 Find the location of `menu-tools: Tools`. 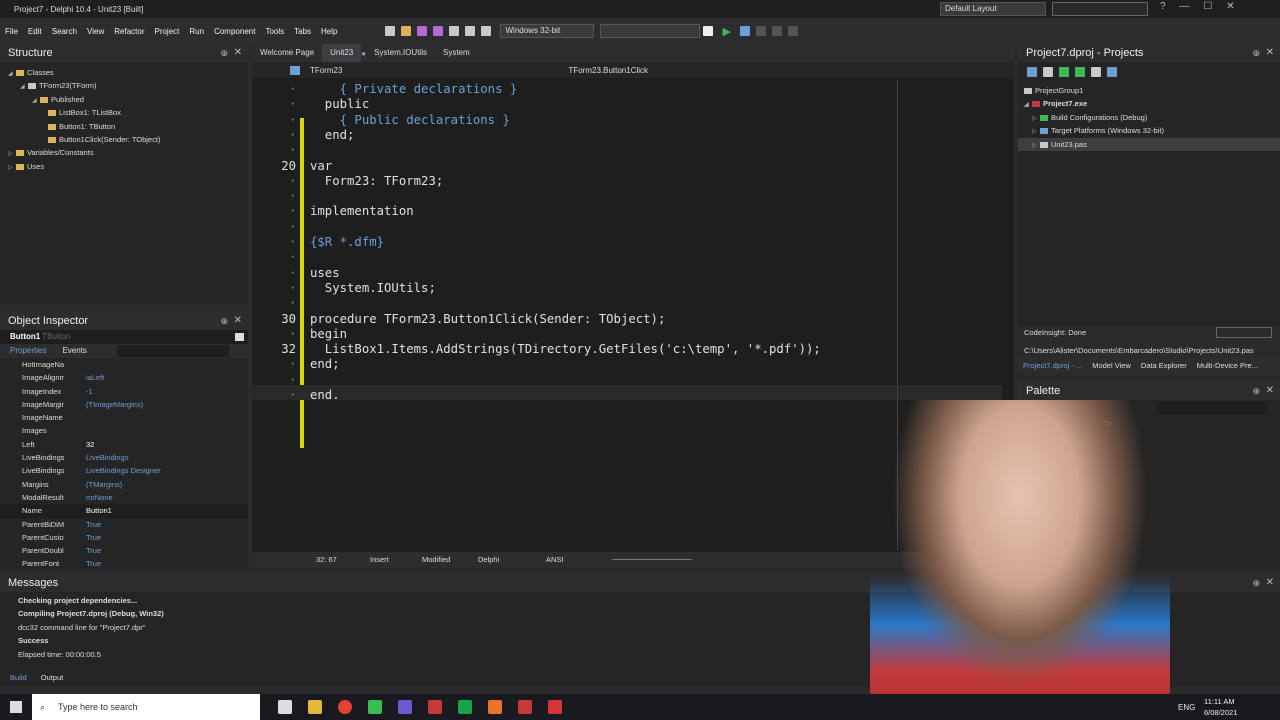

menu-tools: Tools is located at coordinates (274, 31).